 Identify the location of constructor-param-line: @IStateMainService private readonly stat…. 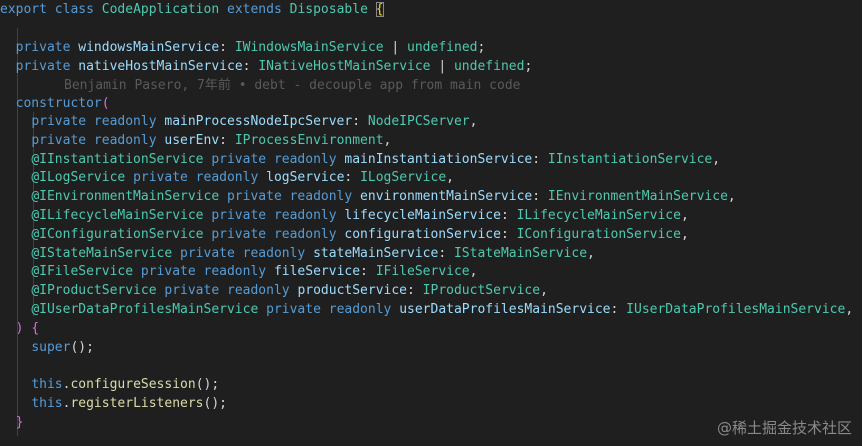
(313, 253).